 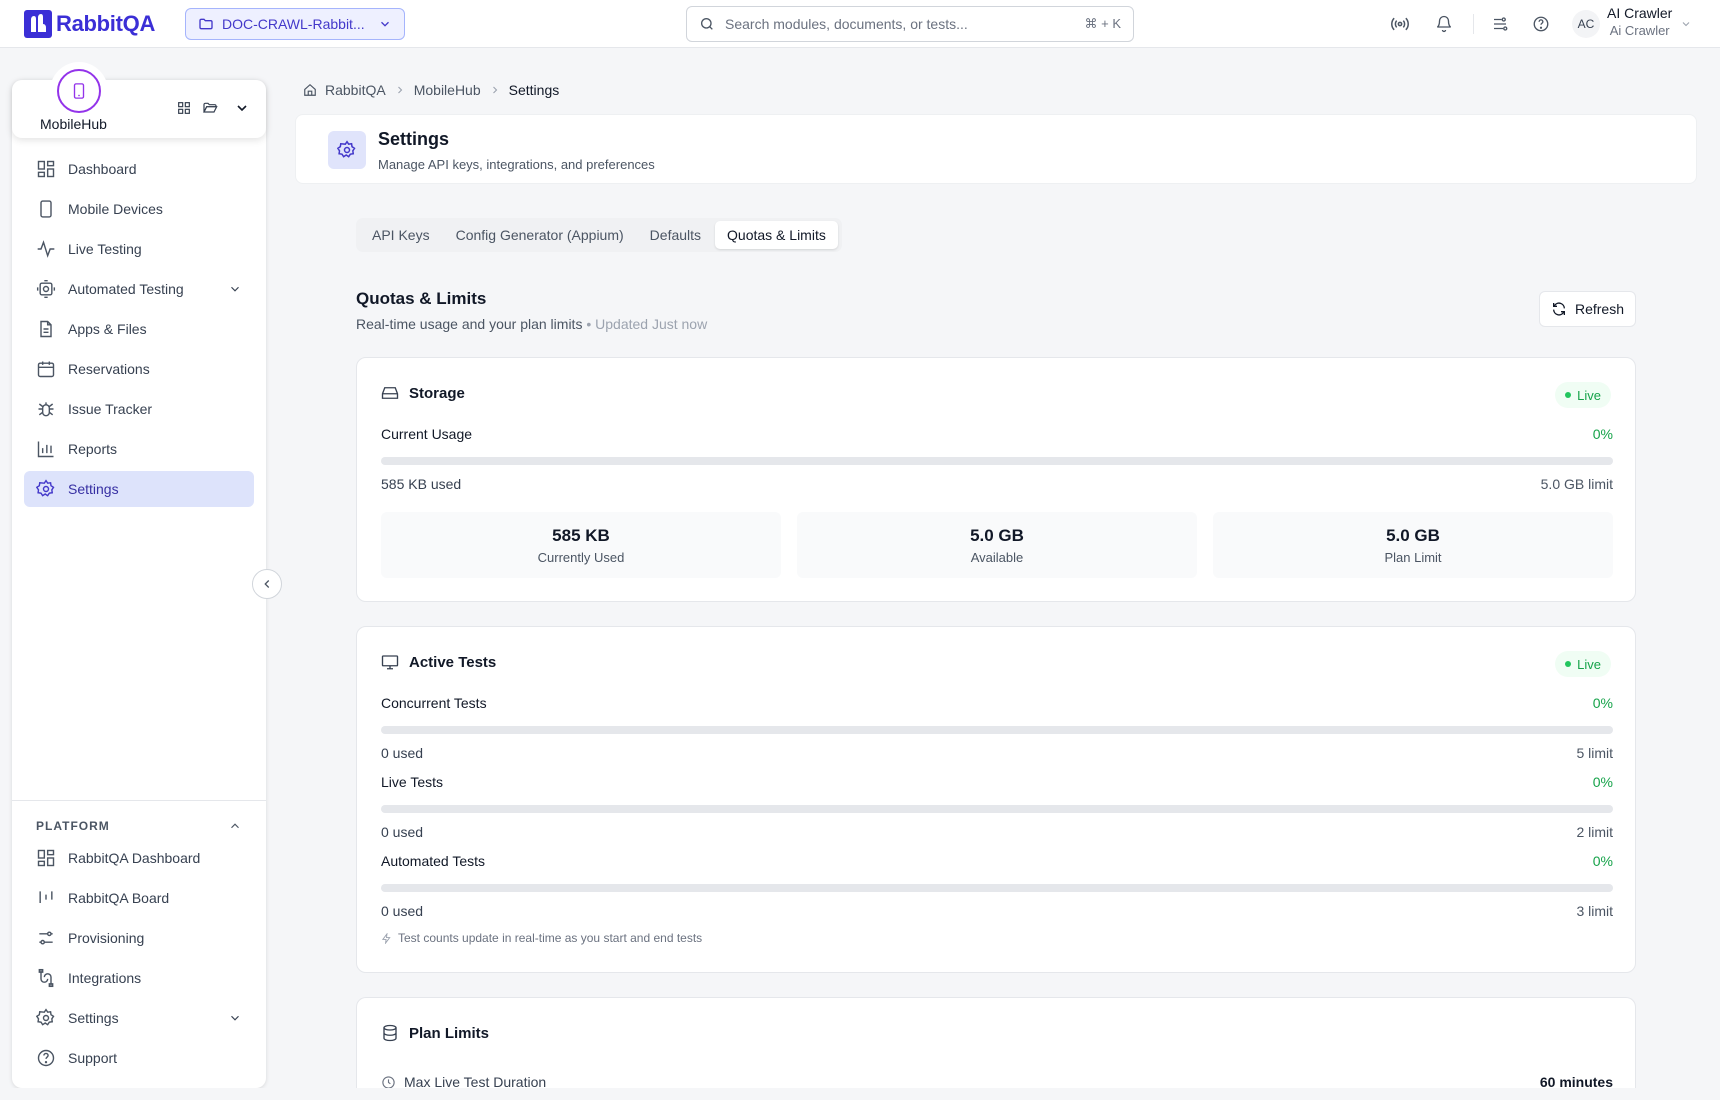 I want to click on status-badge: Live, so click(x=1583, y=664).